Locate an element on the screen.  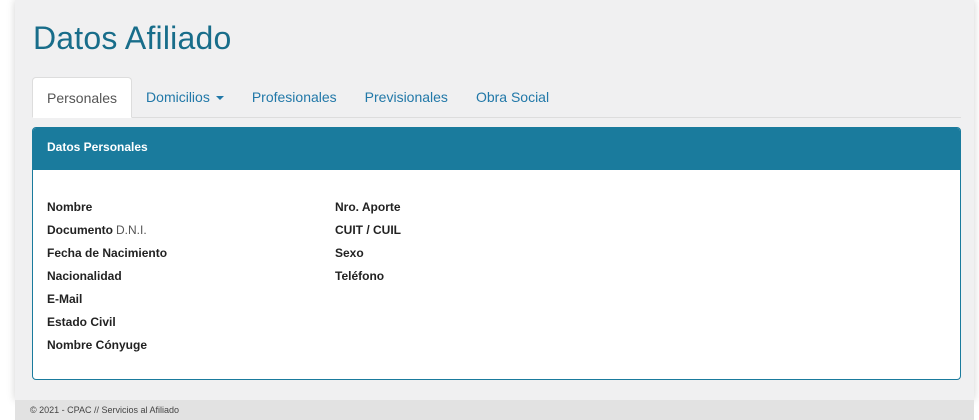
tab-profesionales: Profesionales is located at coordinates (294, 97).